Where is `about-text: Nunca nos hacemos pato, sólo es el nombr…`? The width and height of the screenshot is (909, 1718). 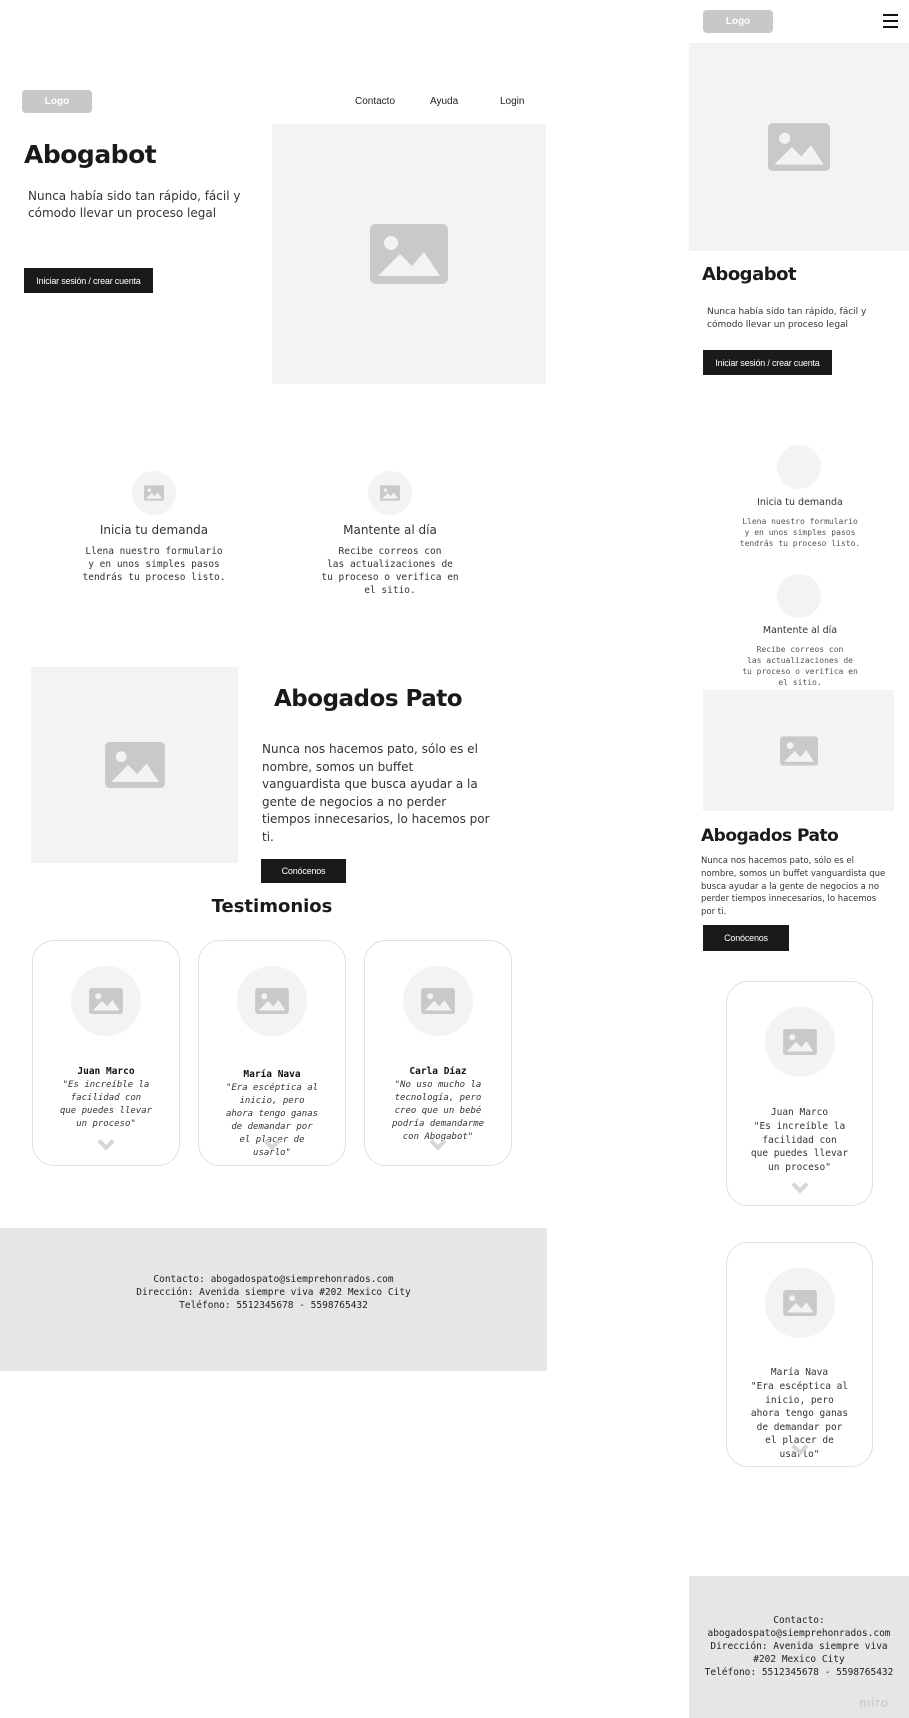 about-text: Nunca nos hacemos pato, sólo es el nombr… is located at coordinates (376, 793).